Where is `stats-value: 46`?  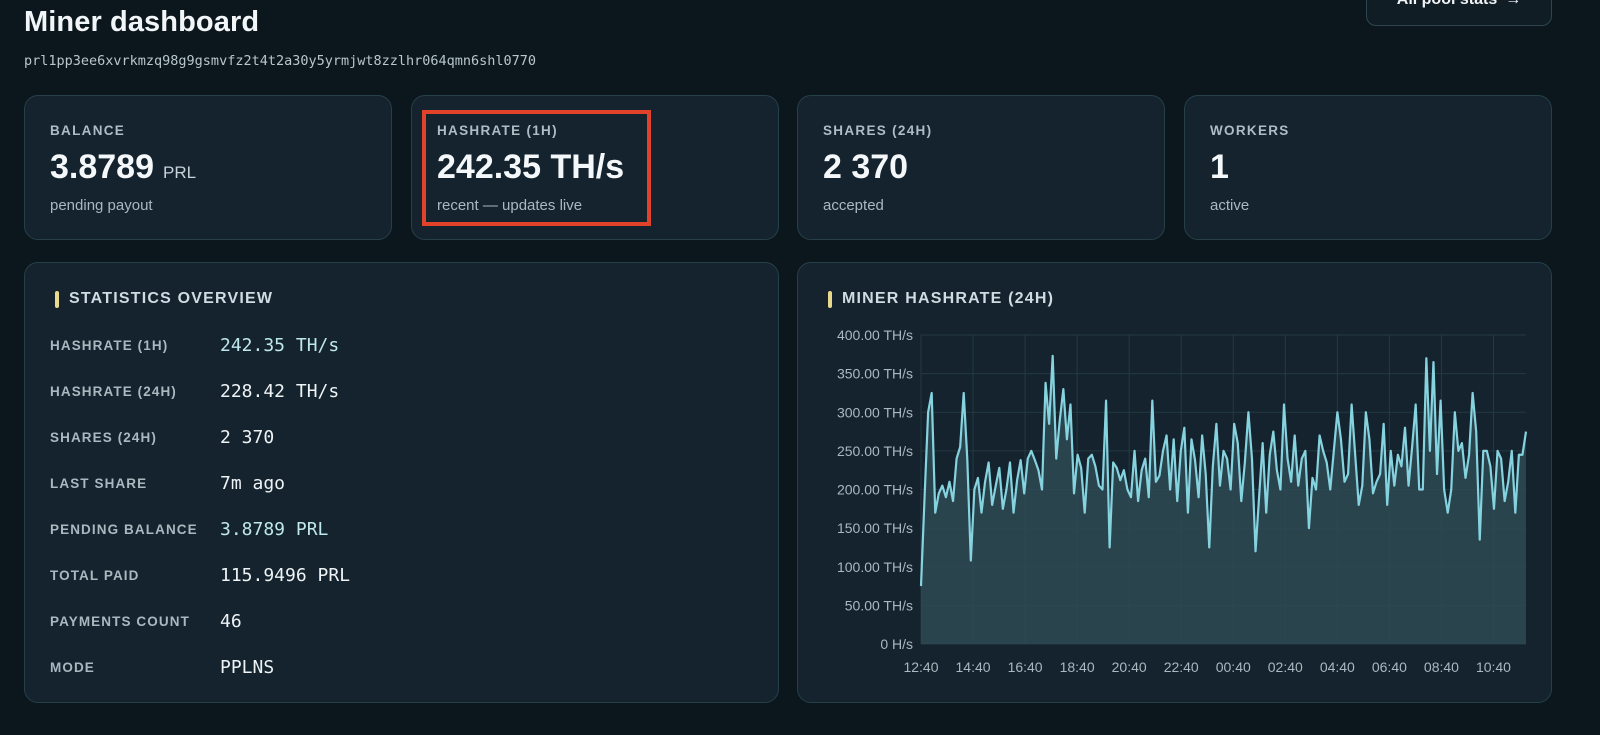
stats-value: 46 is located at coordinates (231, 621).